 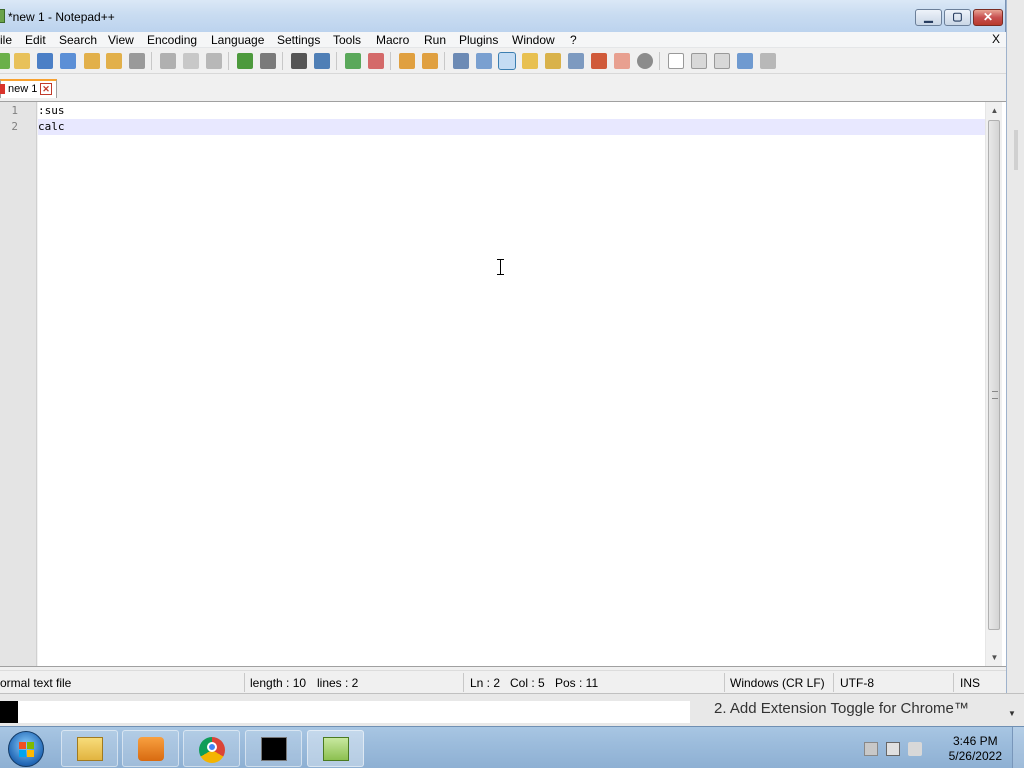 I want to click on new-file-icon, so click(x=5, y=61).